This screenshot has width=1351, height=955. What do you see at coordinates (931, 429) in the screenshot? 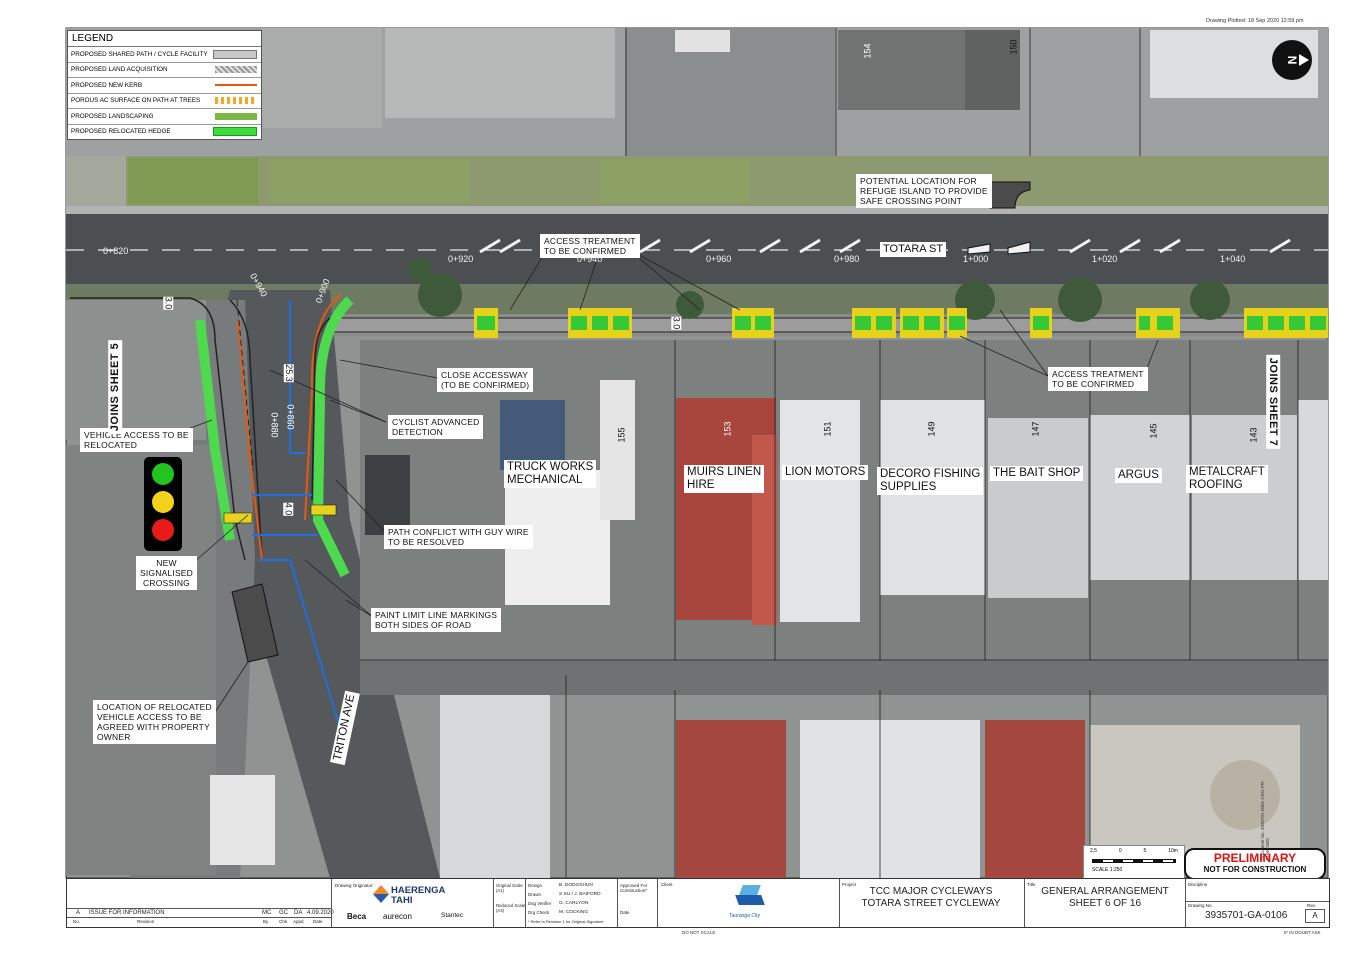
I see `street-number: 149` at bounding box center [931, 429].